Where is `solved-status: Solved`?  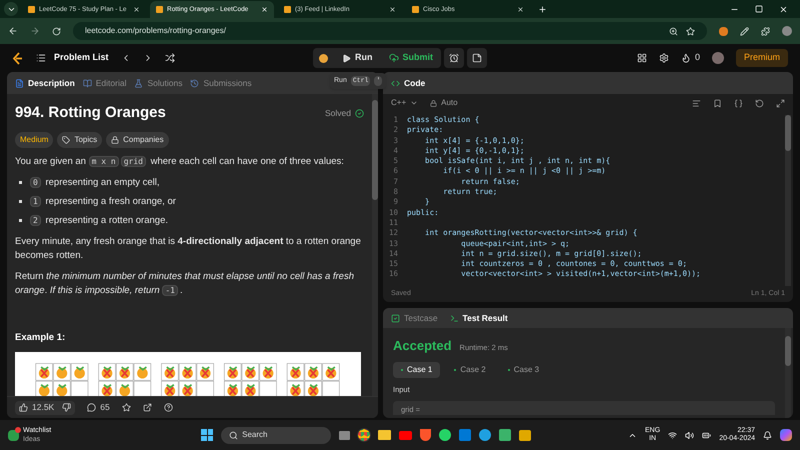
solved-status: Solved is located at coordinates (344, 113).